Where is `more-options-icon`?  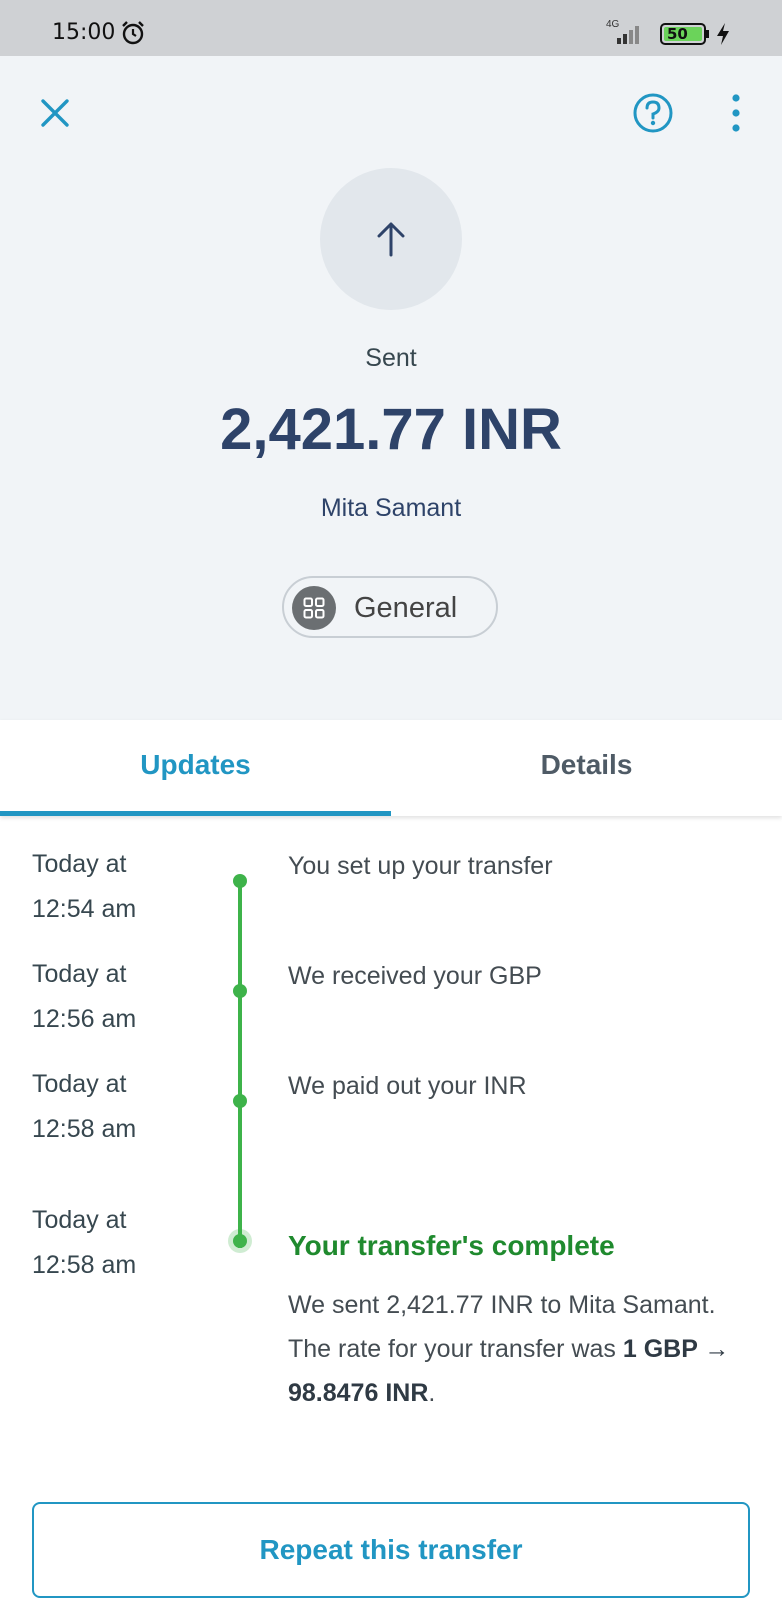
more-options-icon is located at coordinates (736, 113).